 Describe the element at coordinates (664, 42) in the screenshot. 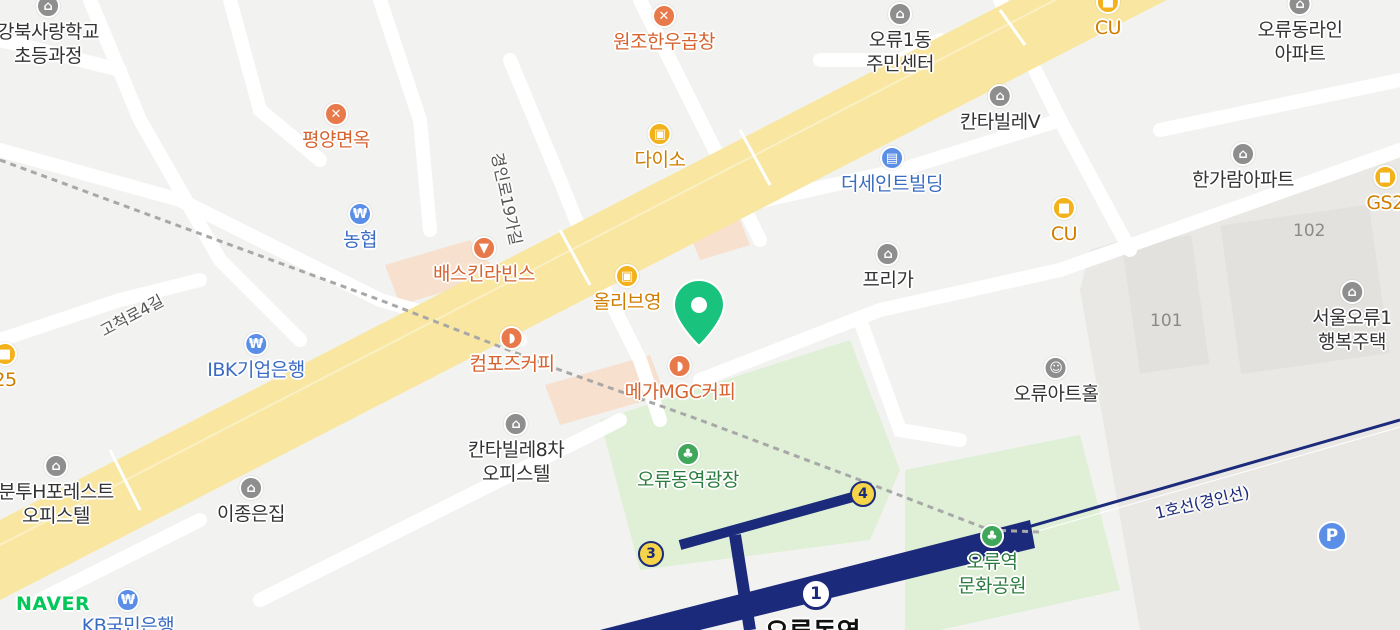

I see `poi-label: 원조한우곱창` at that location.